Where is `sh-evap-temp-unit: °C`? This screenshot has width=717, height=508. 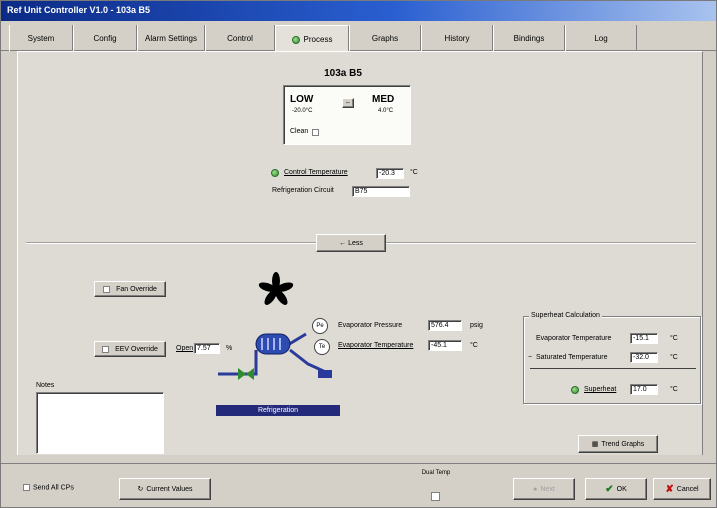
sh-evap-temp-unit: °C is located at coordinates (674, 338).